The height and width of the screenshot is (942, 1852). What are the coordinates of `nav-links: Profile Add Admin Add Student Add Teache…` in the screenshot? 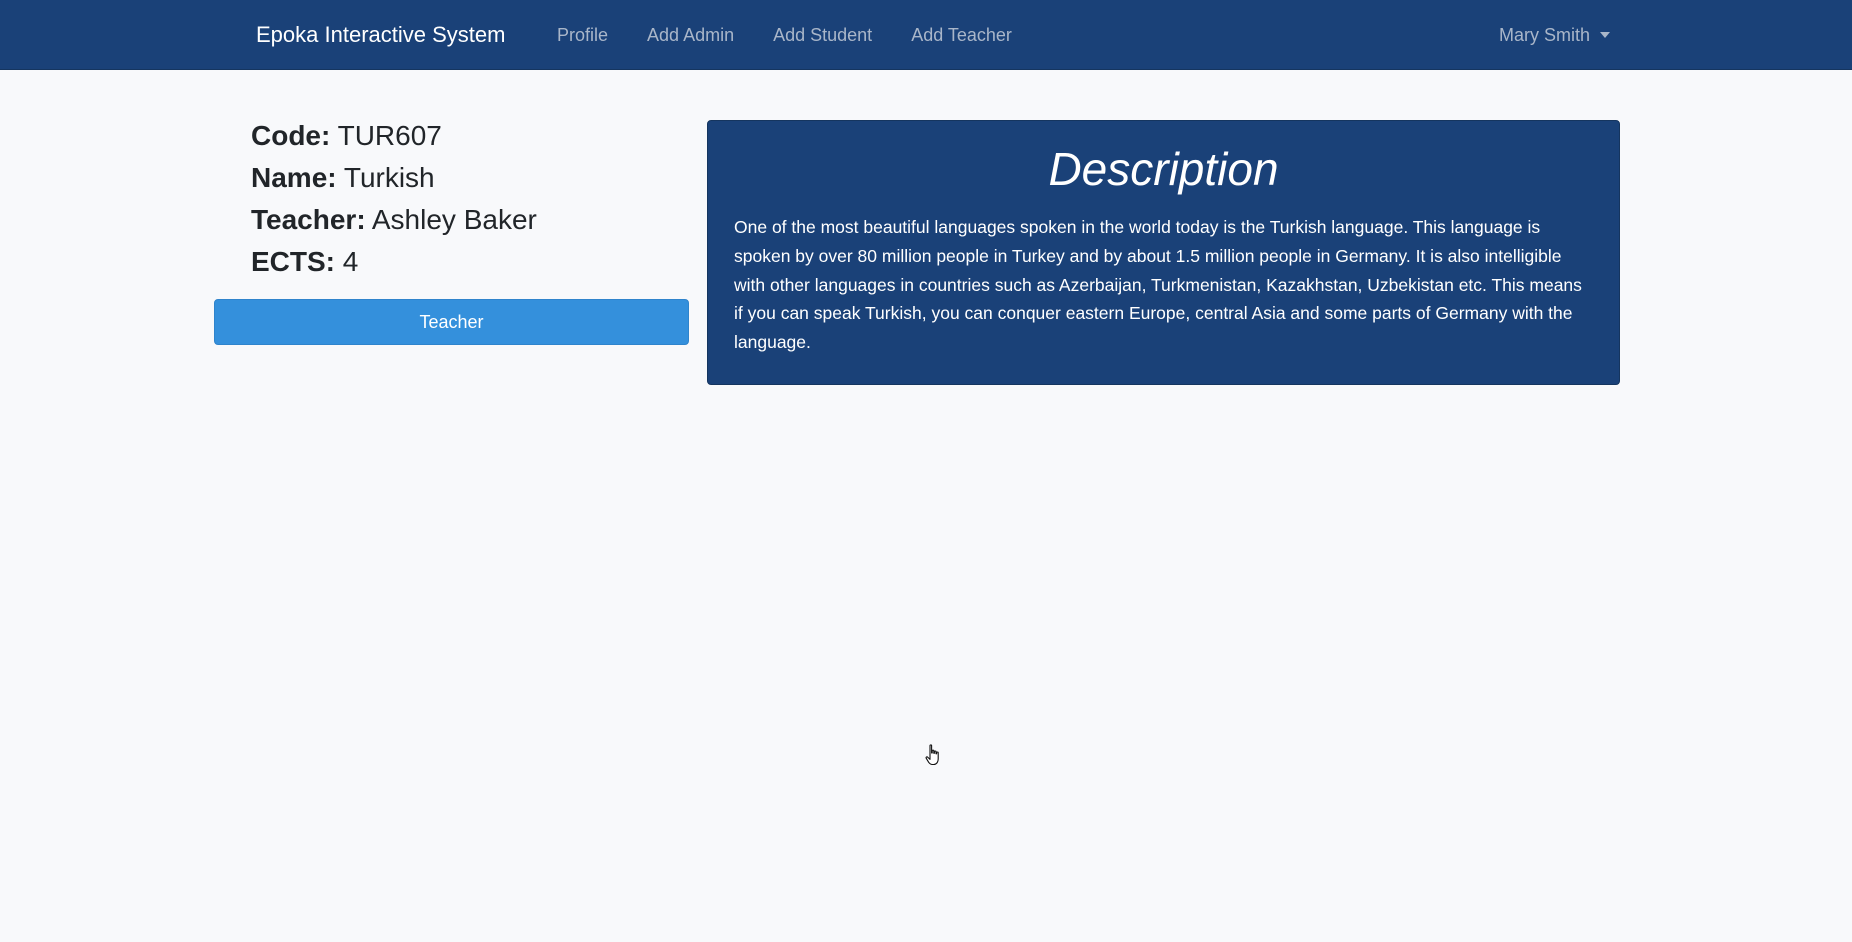 It's located at (804, 35).